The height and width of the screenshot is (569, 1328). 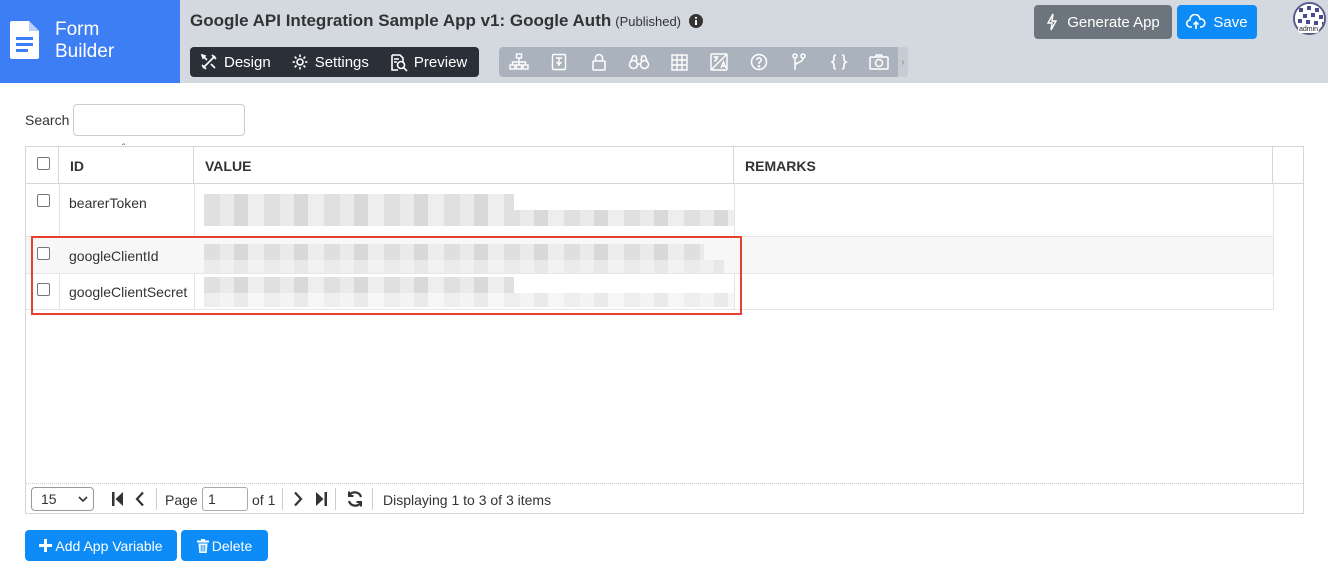 I want to click on toolbar-sitemap-button, so click(x=519, y=62).